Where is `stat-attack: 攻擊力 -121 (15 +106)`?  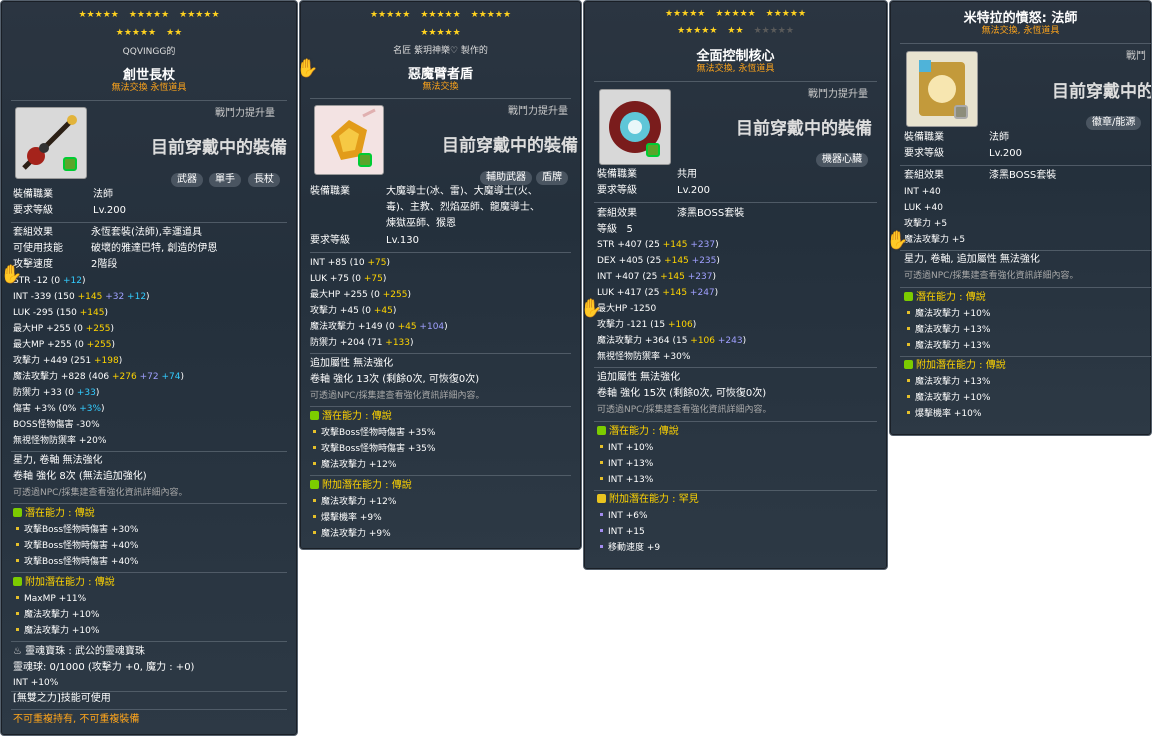
stat-attack: 攻擊力 -121 (15 +106) is located at coordinates (647, 325).